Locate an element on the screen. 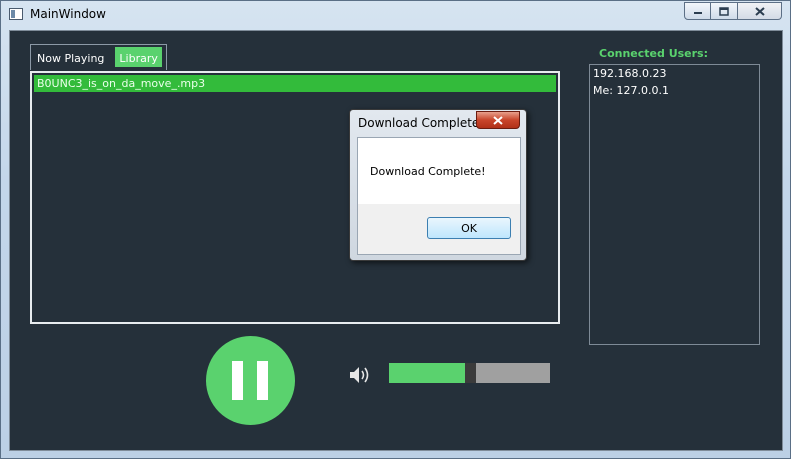 This screenshot has height=459, width=791. volume-slider is located at coordinates (469, 373).